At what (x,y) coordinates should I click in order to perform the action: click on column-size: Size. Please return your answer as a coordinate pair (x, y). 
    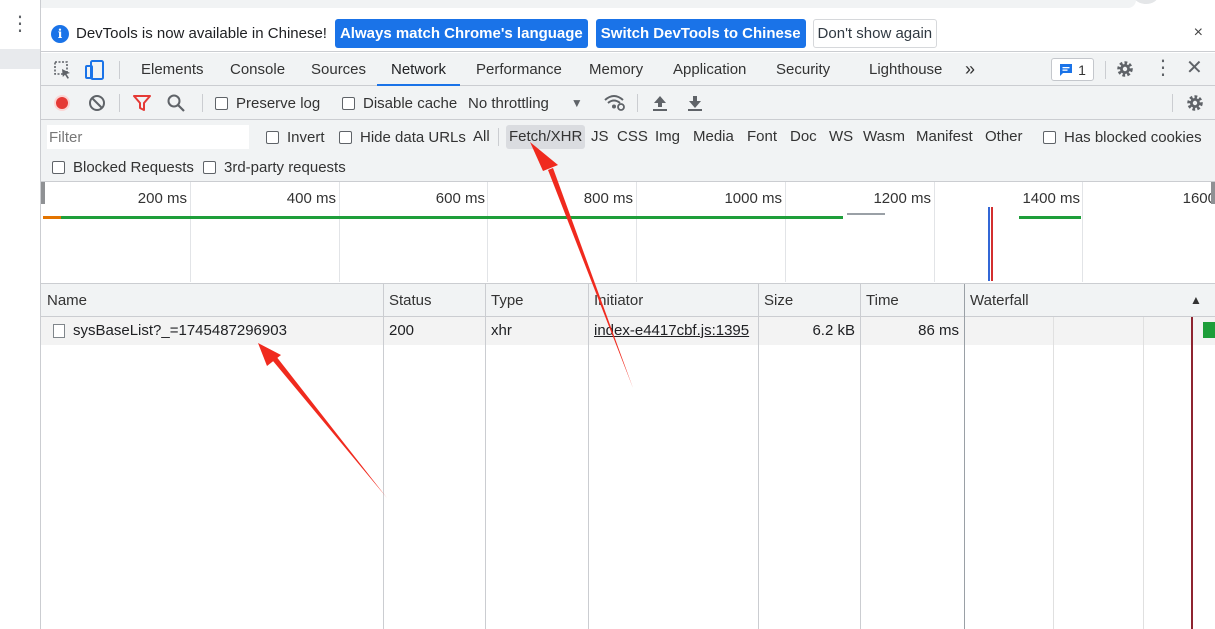
    Looking at the image, I should click on (775, 300).